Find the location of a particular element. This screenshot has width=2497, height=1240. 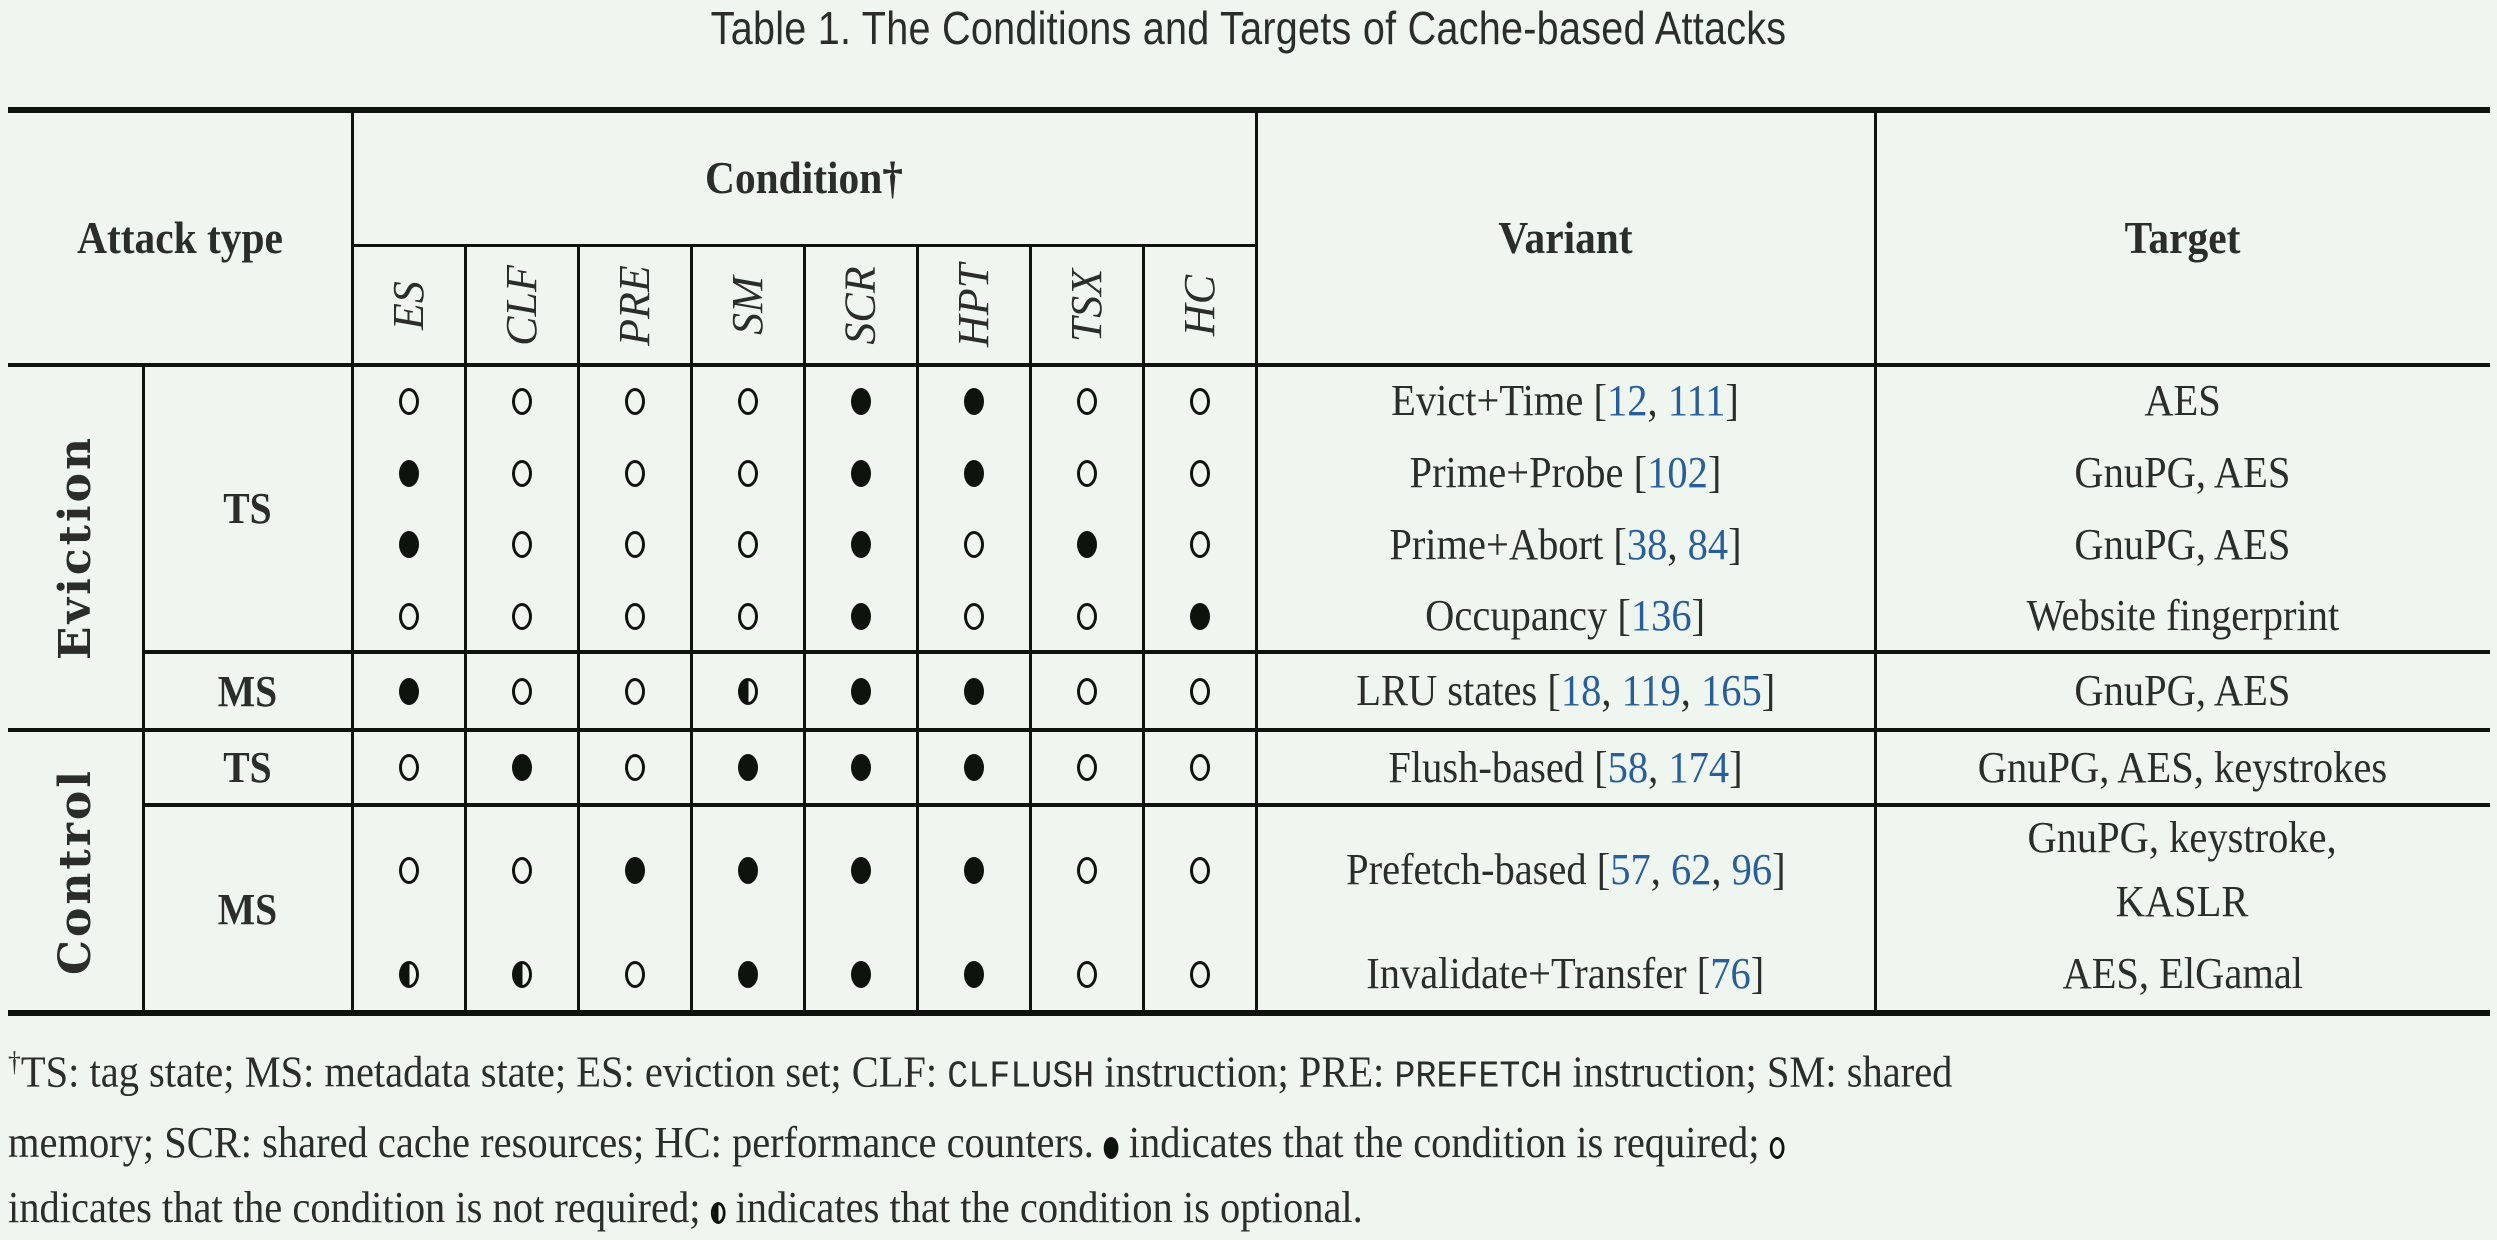

variant-name: Prime+Probe is located at coordinates (1516, 472).